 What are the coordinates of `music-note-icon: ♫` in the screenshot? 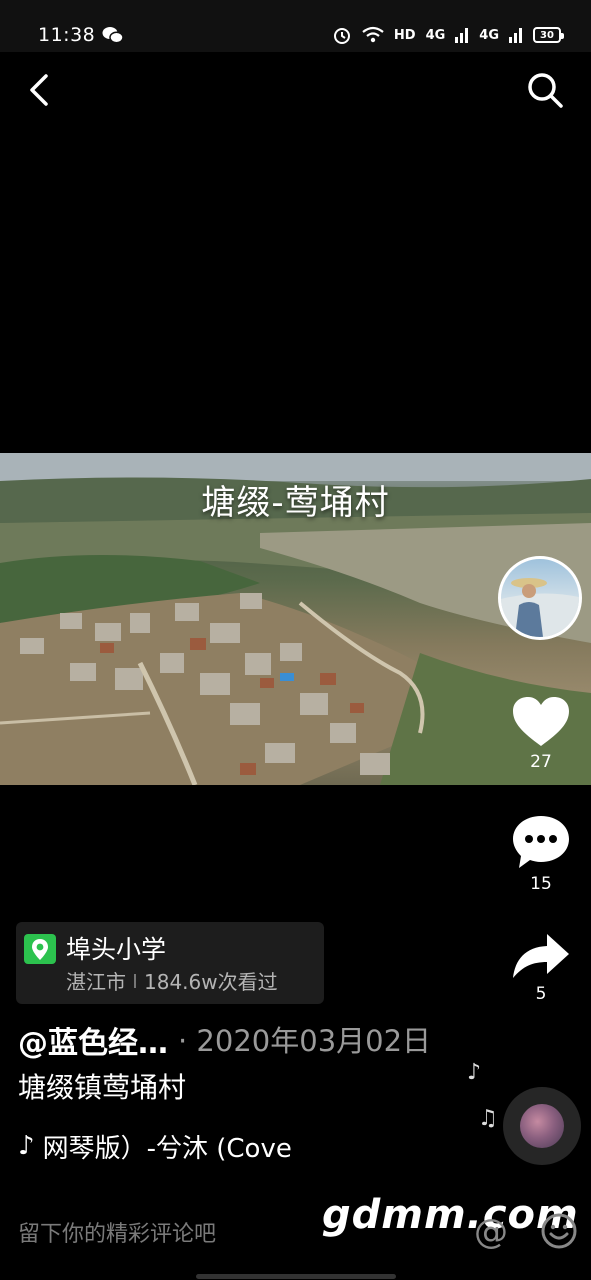 It's located at (488, 1118).